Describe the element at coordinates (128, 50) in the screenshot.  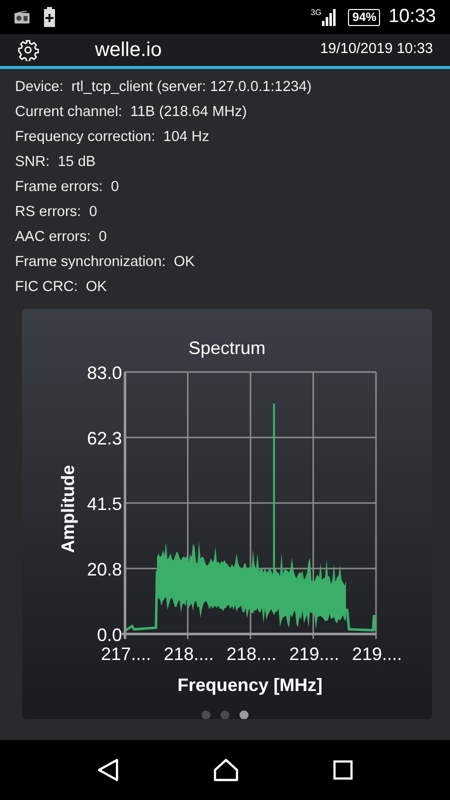
I see `app-title: welle.io` at that location.